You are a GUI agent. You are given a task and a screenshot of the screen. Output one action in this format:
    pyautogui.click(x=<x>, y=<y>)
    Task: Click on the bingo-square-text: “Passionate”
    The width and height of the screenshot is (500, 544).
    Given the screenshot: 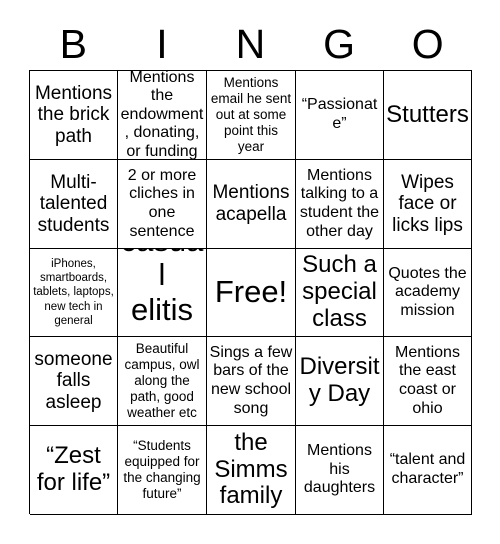 What is the action you would take?
    pyautogui.click(x=339, y=114)
    